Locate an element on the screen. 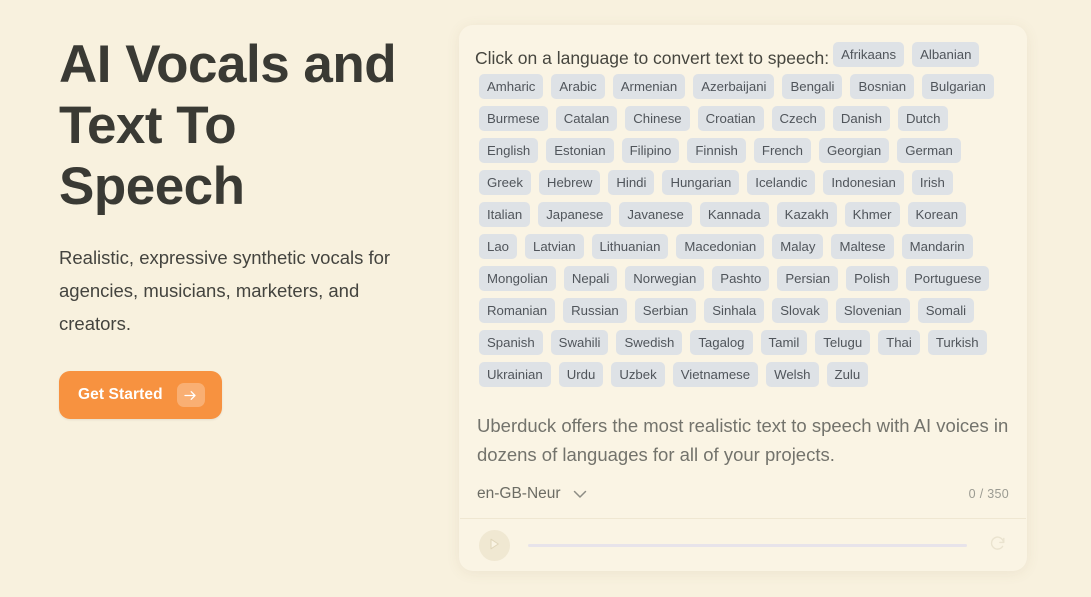 The height and width of the screenshot is (597, 1091). language-chip: Georgian is located at coordinates (854, 150).